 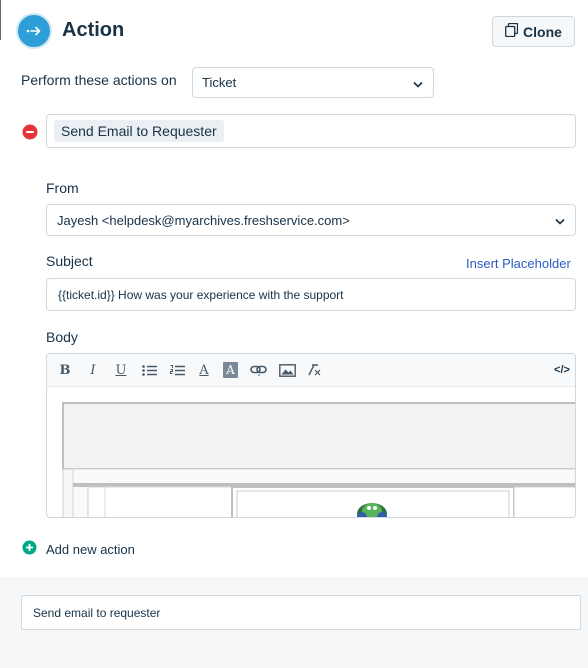 What do you see at coordinates (311, 131) in the screenshot?
I see `action-type-field: Send Email to Requester` at bounding box center [311, 131].